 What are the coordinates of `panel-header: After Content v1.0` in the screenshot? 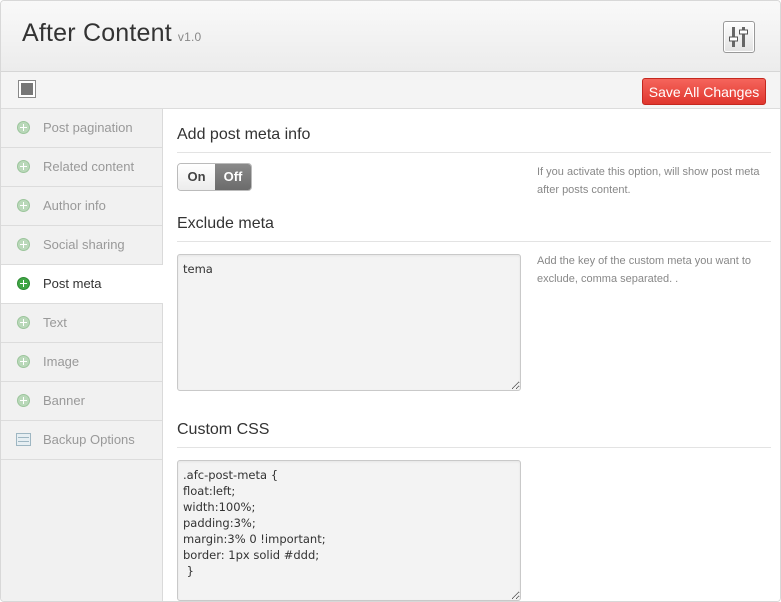 It's located at (390, 36).